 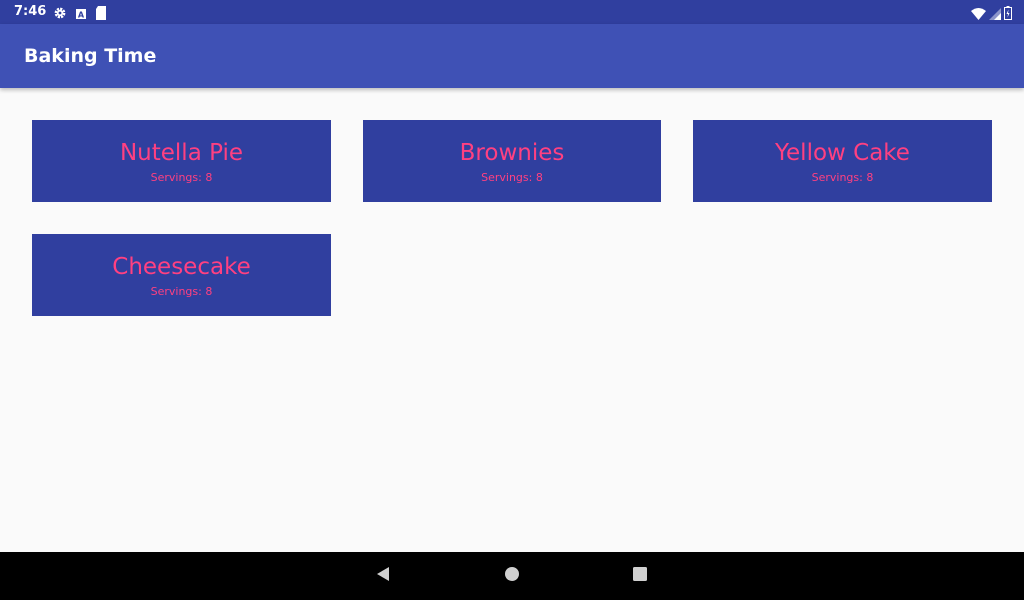 I want to click on app-title: Baking Time, so click(x=90, y=56).